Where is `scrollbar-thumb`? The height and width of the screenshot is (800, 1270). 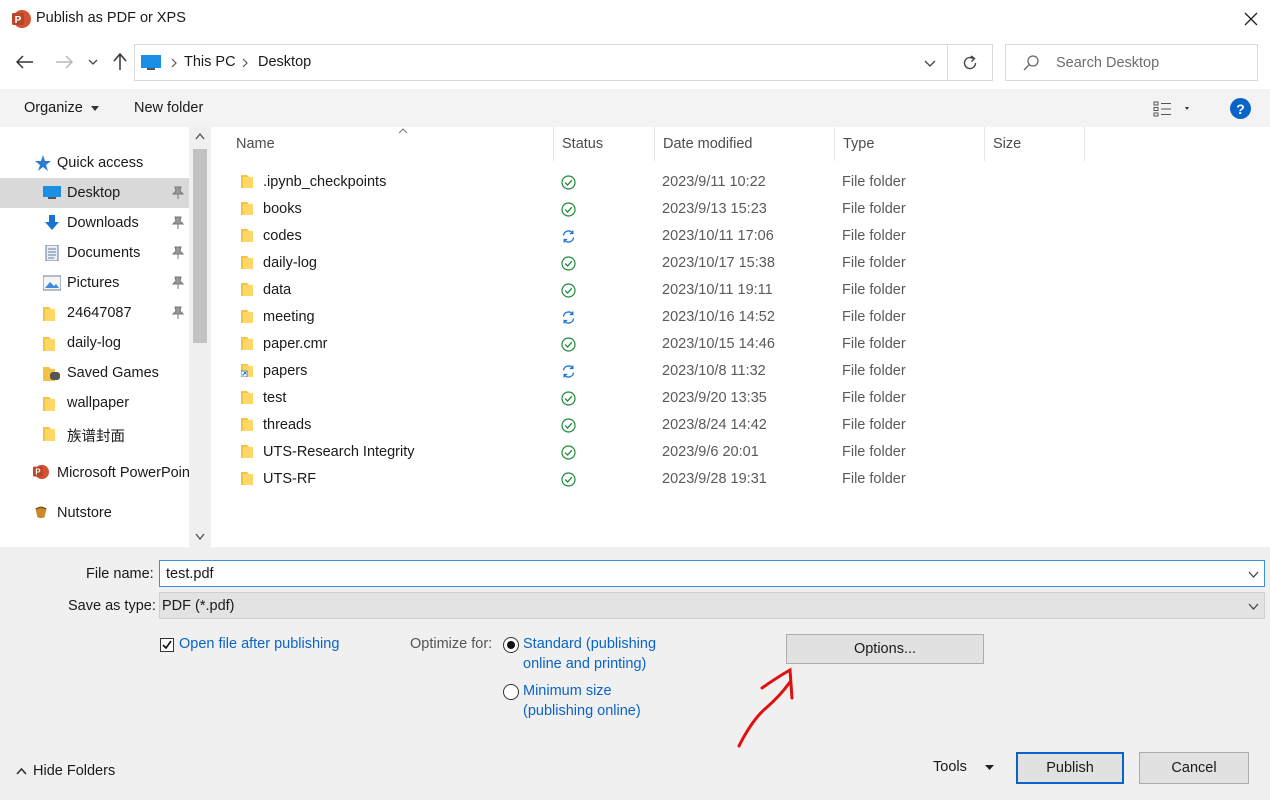 scrollbar-thumb is located at coordinates (200, 246).